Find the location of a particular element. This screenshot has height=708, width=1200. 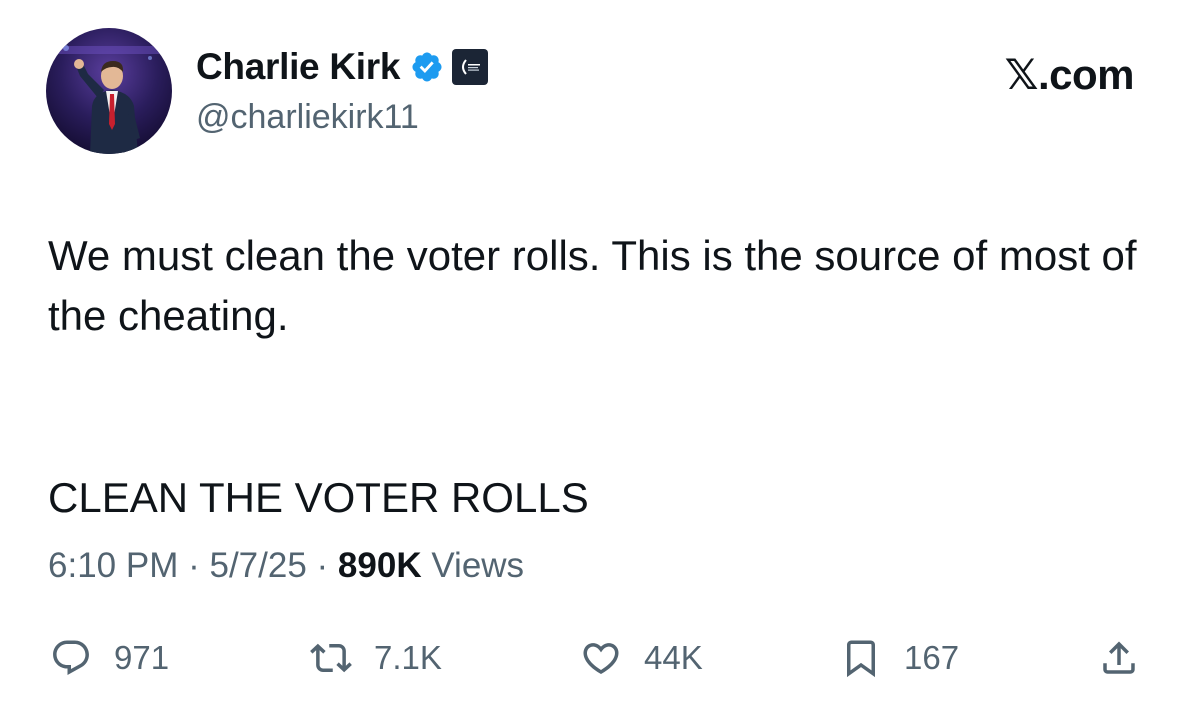

author-display-name: Charlie Kirk is located at coordinates (298, 67).